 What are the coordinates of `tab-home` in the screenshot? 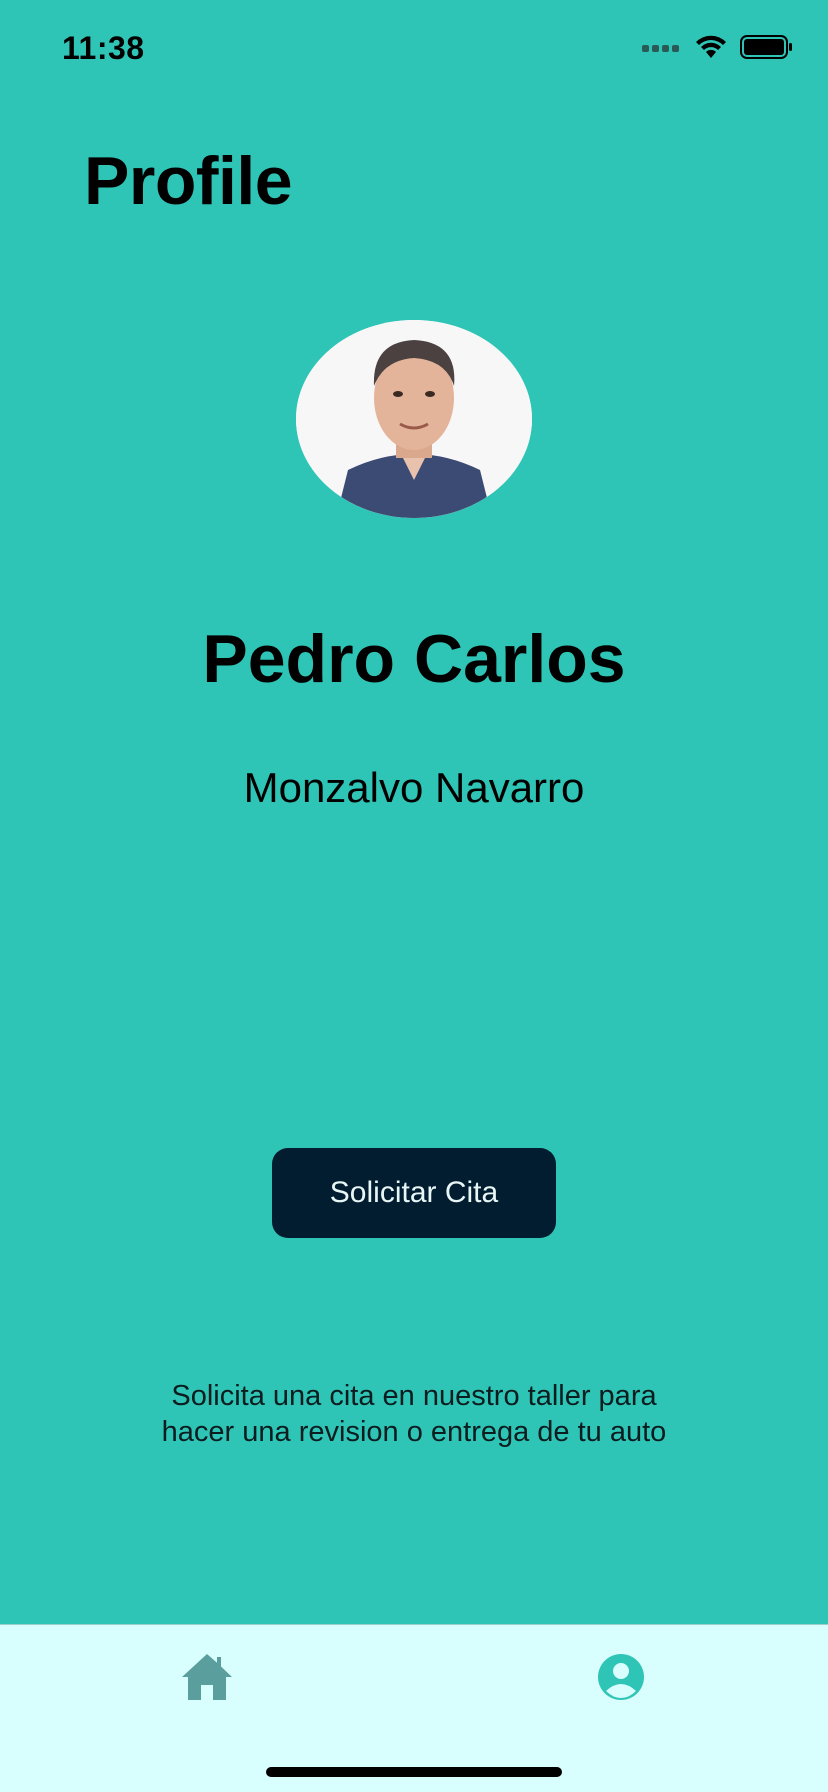 It's located at (207, 1677).